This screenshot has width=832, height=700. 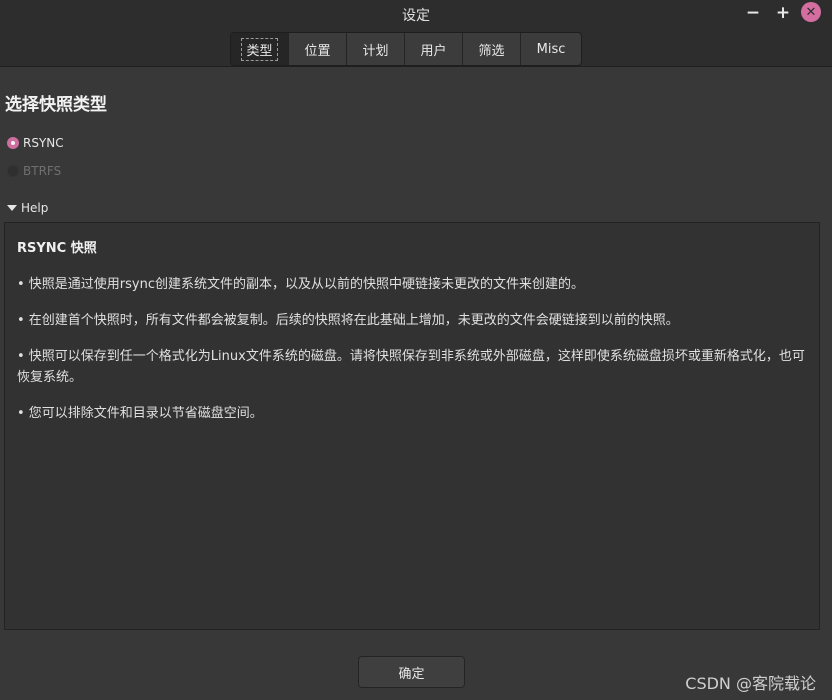 I want to click on radio-rsync-label: RSYNC, so click(x=43, y=143).